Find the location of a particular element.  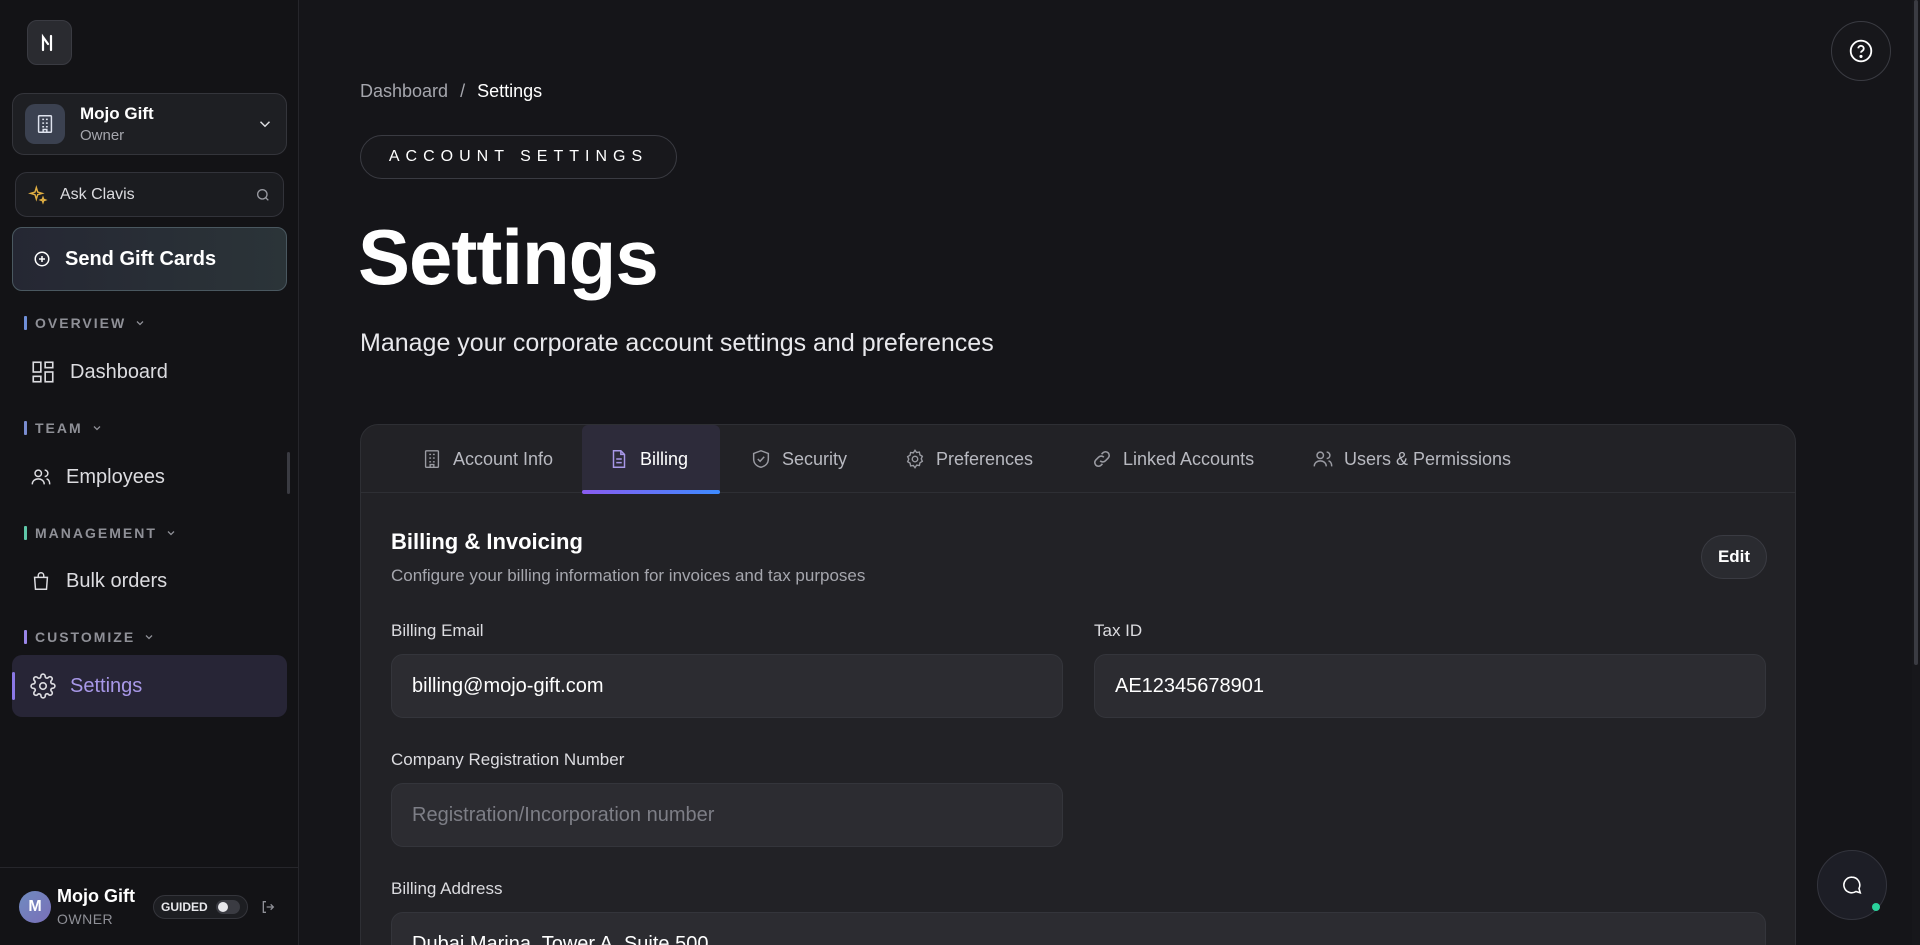

sidebar-item-employees: Employees is located at coordinates (149, 477).